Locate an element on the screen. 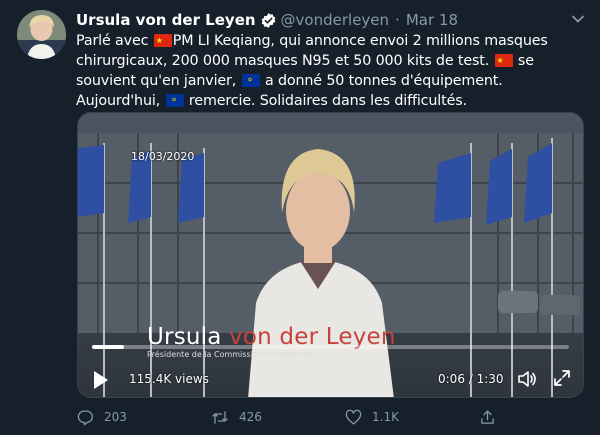  tweet-action-bar: 203 426 1.1K is located at coordinates (327, 417).